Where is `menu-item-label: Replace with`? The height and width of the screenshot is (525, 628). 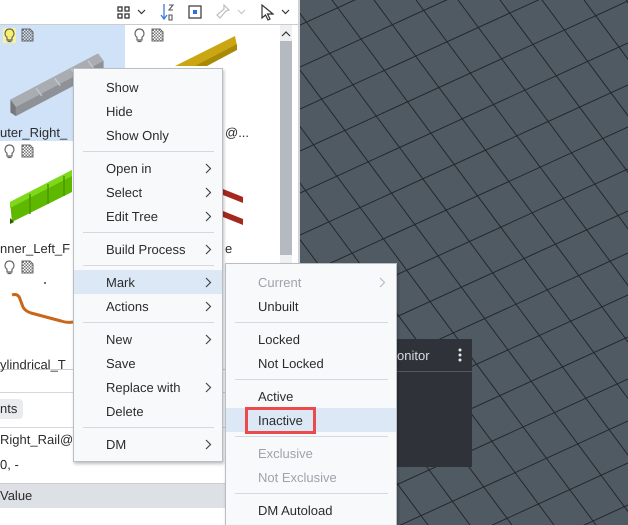
menu-item-label: Replace with is located at coordinates (143, 387).